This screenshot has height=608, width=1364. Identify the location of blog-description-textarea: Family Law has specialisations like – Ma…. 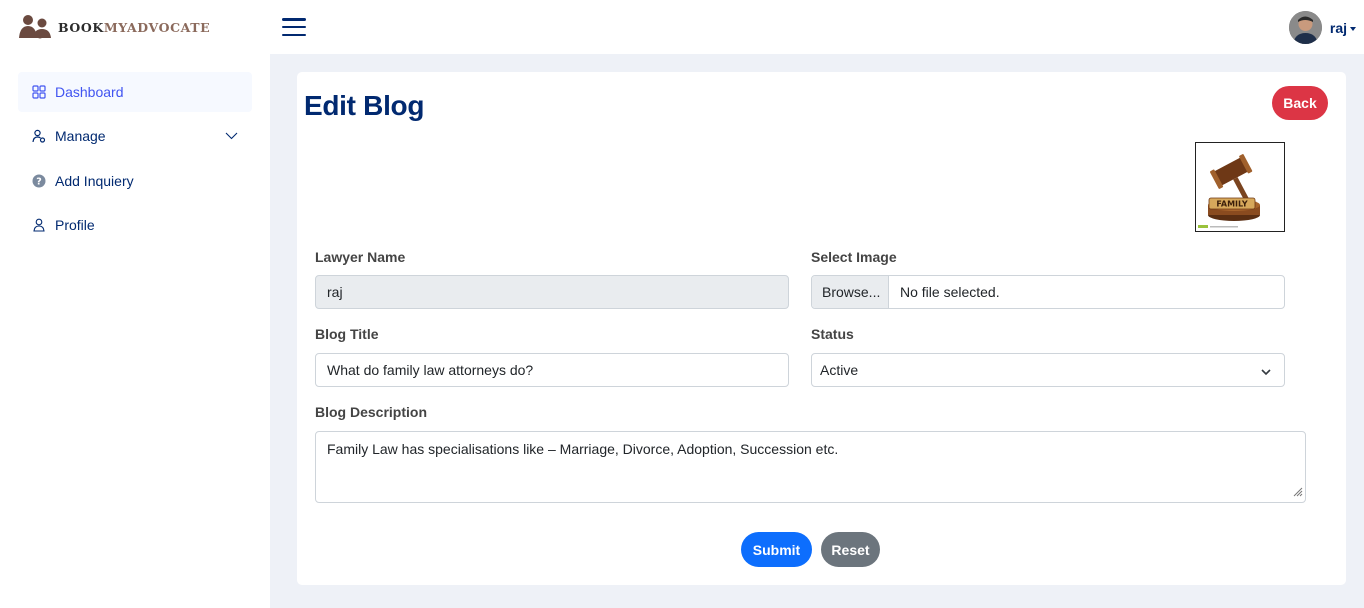
(810, 467).